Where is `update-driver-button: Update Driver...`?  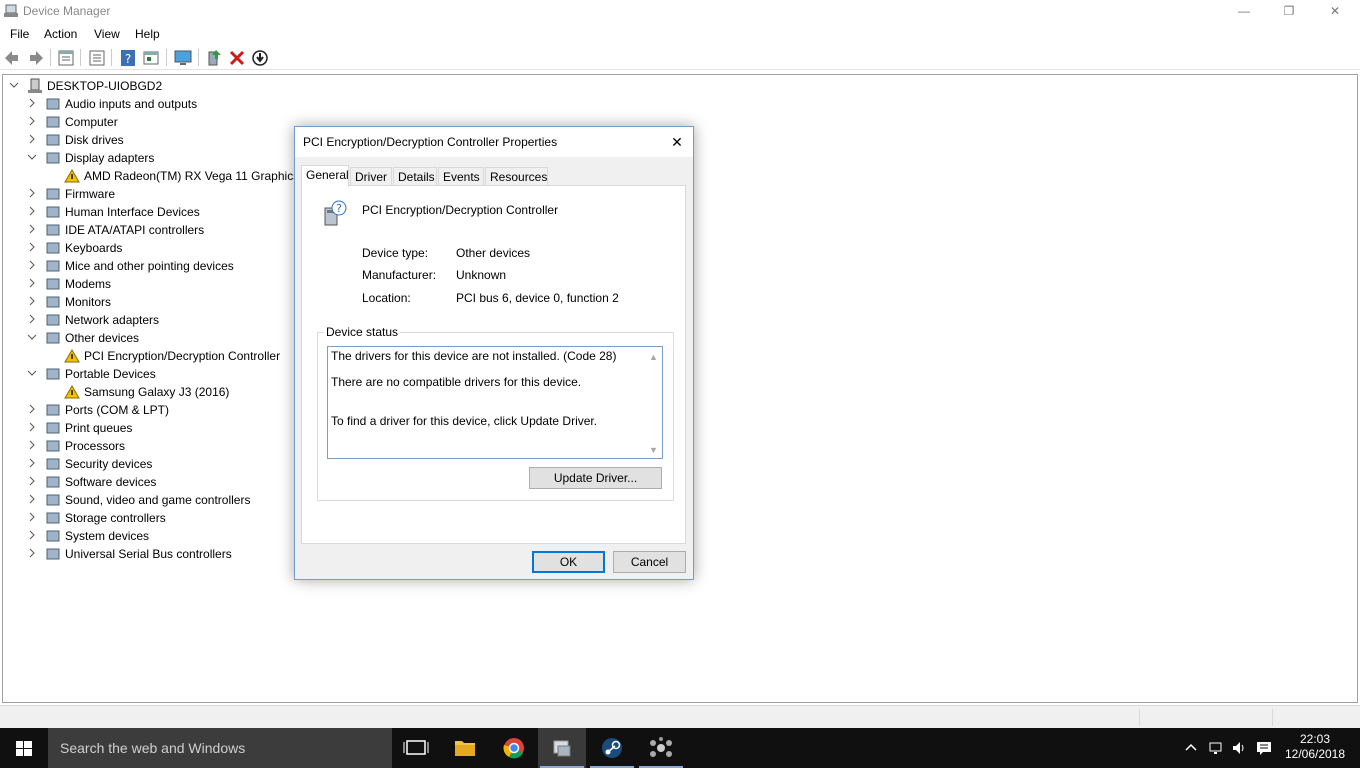 update-driver-button: Update Driver... is located at coordinates (595, 478).